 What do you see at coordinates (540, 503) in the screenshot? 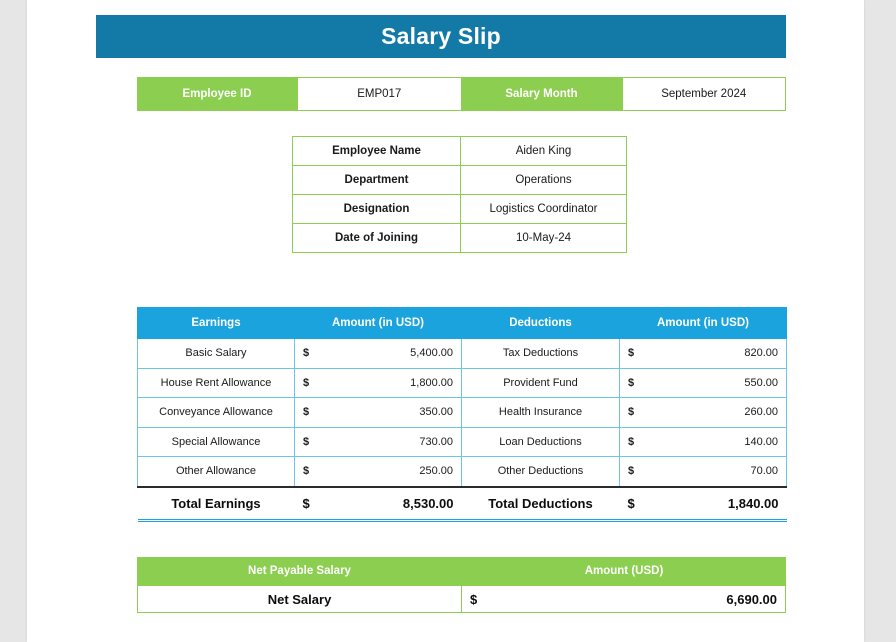
I see `total-deductions-label: Total Deductions` at bounding box center [540, 503].